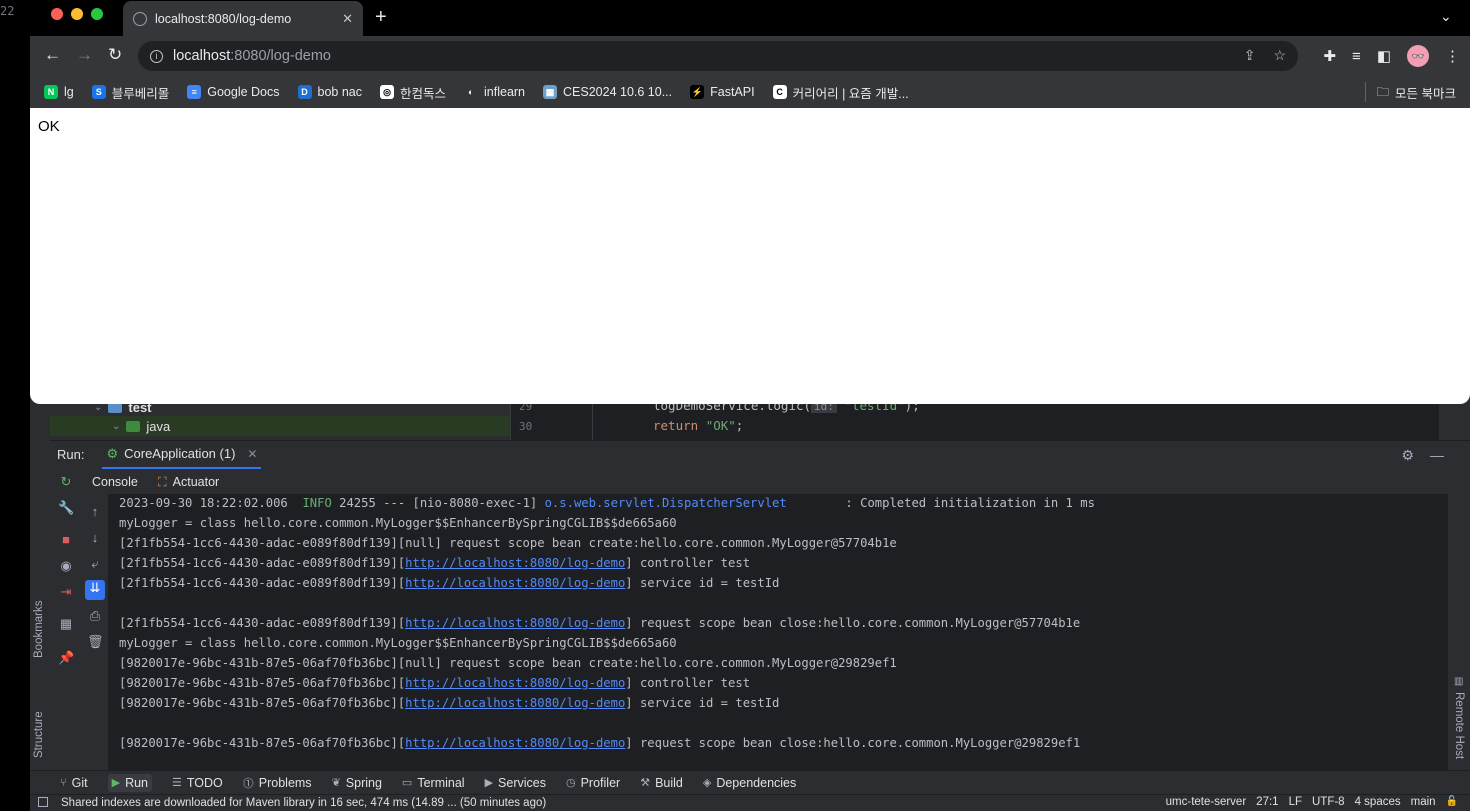  I want to click on bookmark-item: ≡ Google Docs, so click(233, 92).